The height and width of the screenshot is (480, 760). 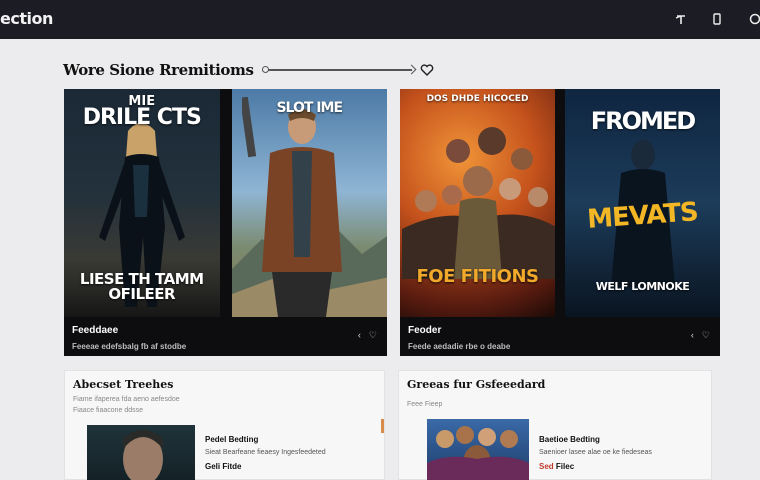 What do you see at coordinates (476, 384) in the screenshot?
I see `card-2-title: Greeas fur Gsfeeedard` at bounding box center [476, 384].